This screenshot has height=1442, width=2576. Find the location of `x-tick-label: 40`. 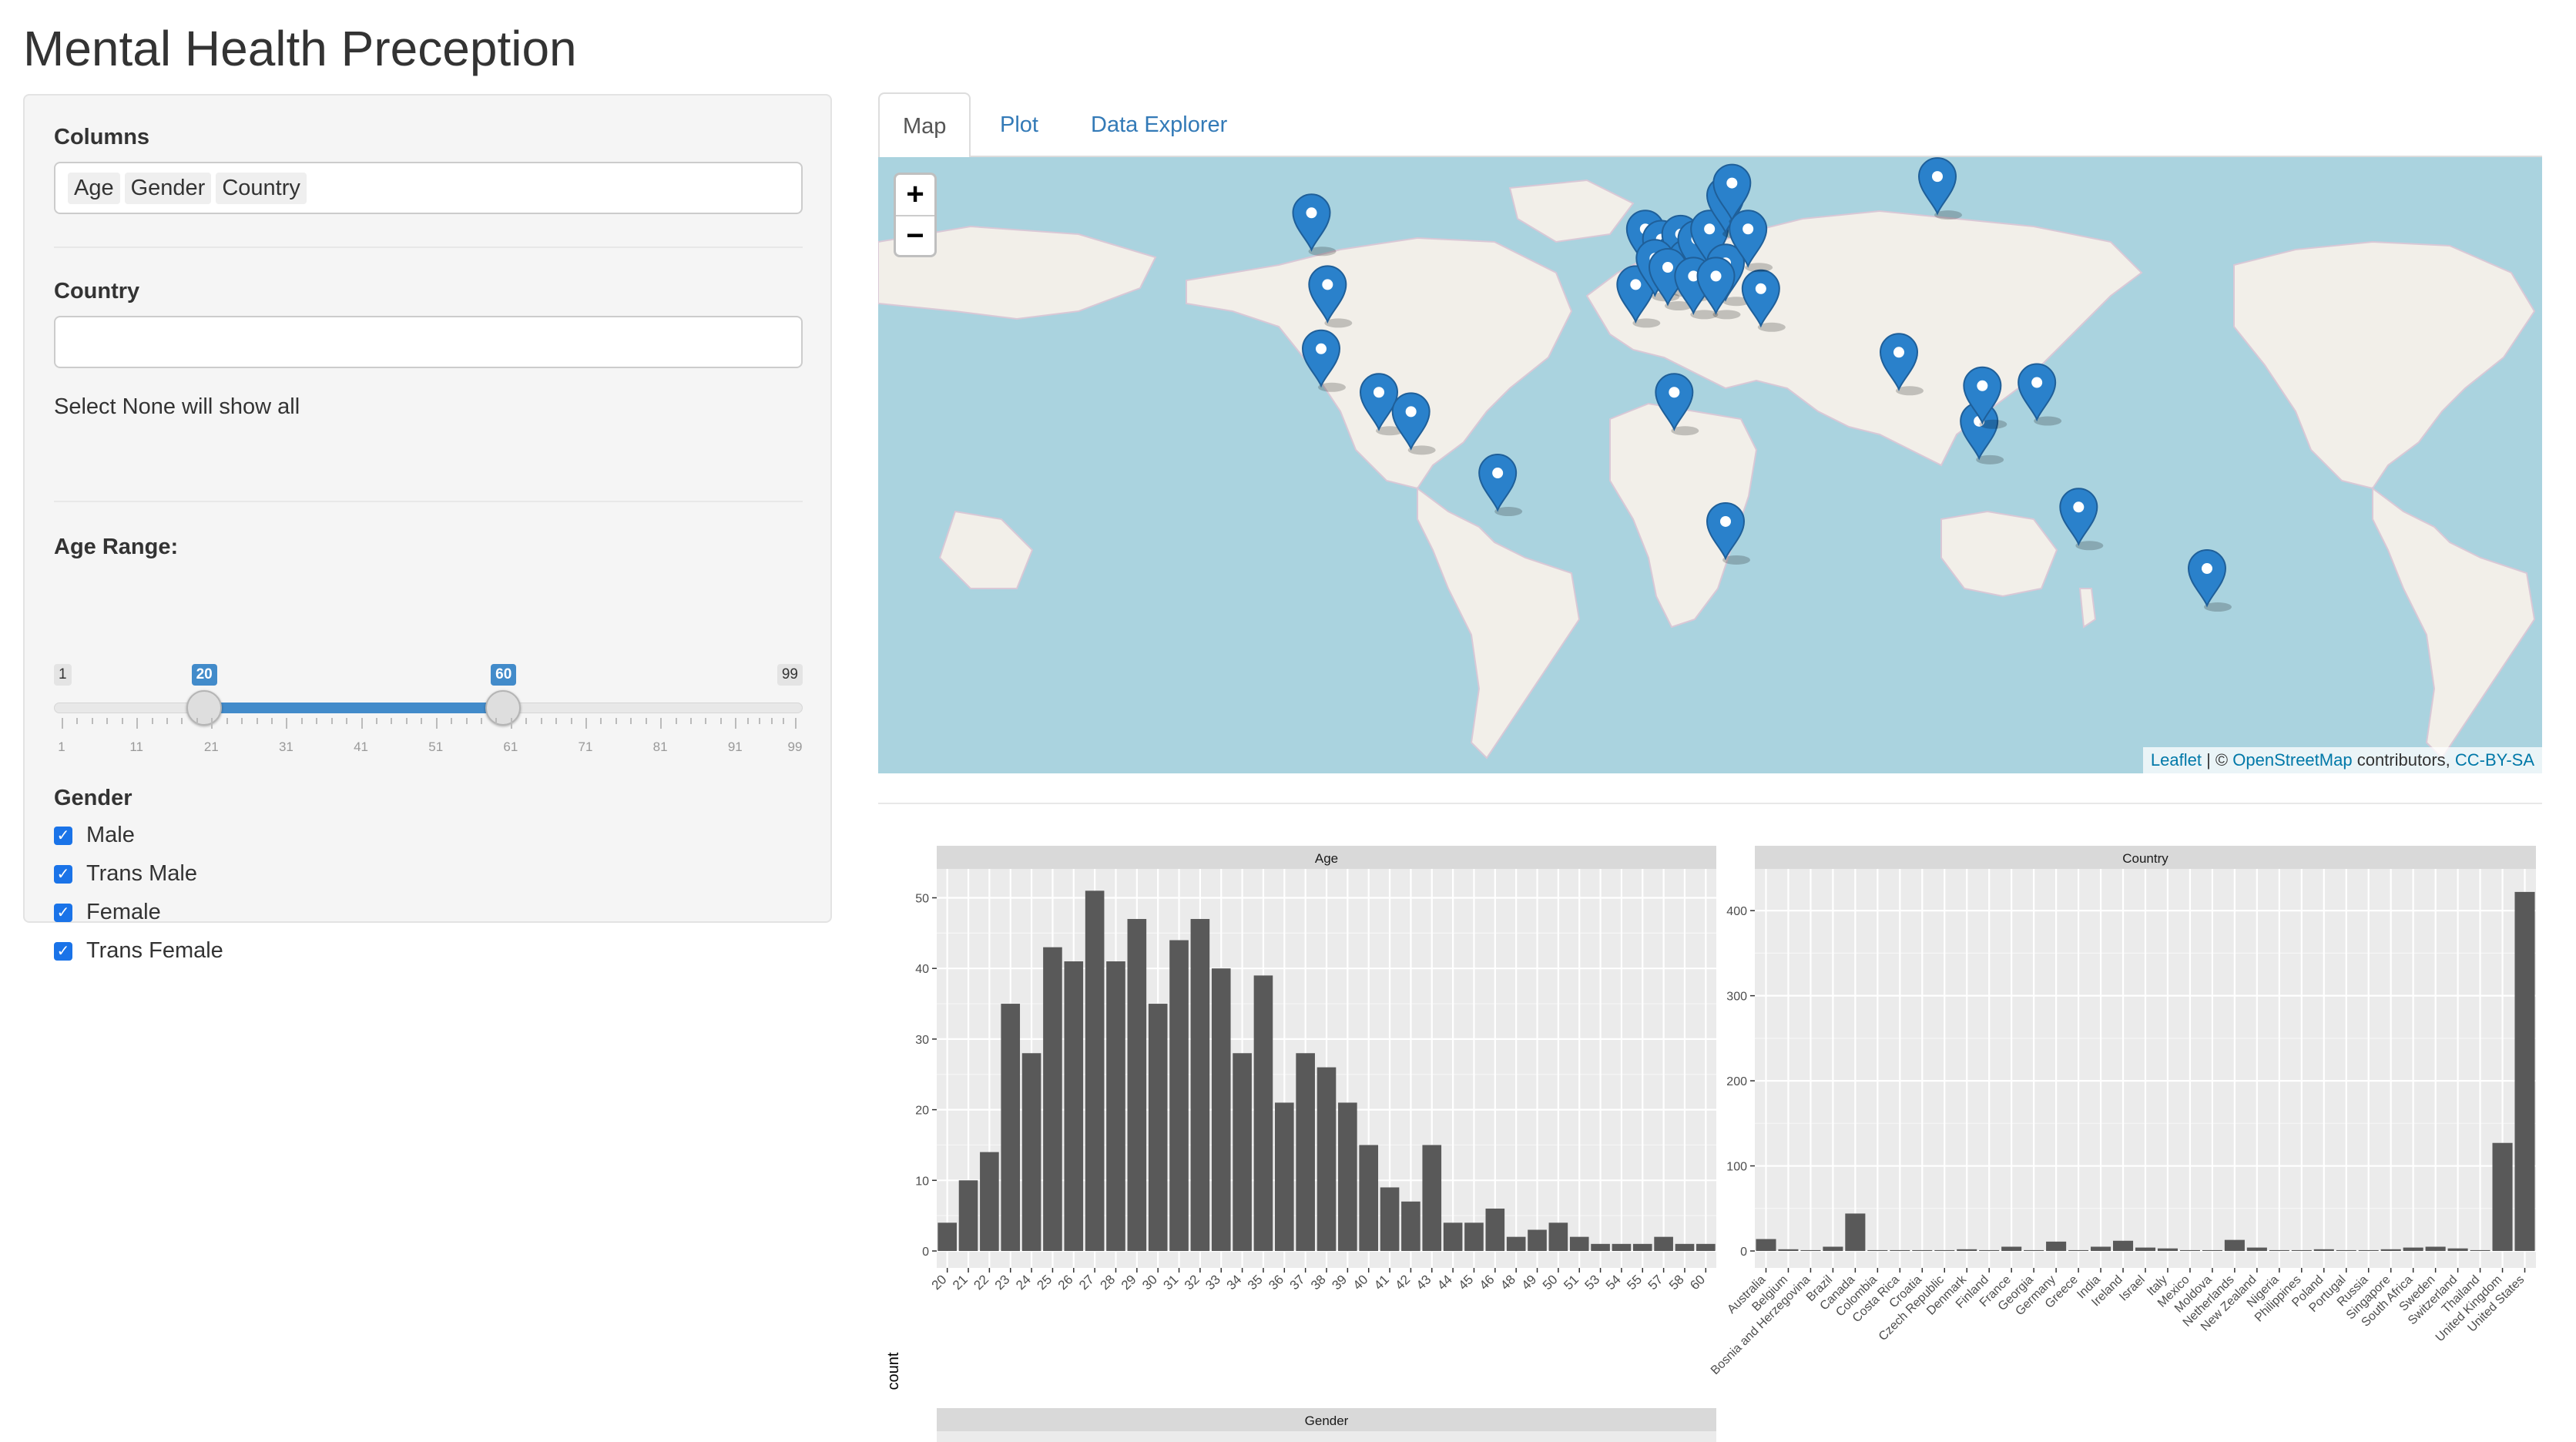

x-tick-label: 40 is located at coordinates (1360, 1283).